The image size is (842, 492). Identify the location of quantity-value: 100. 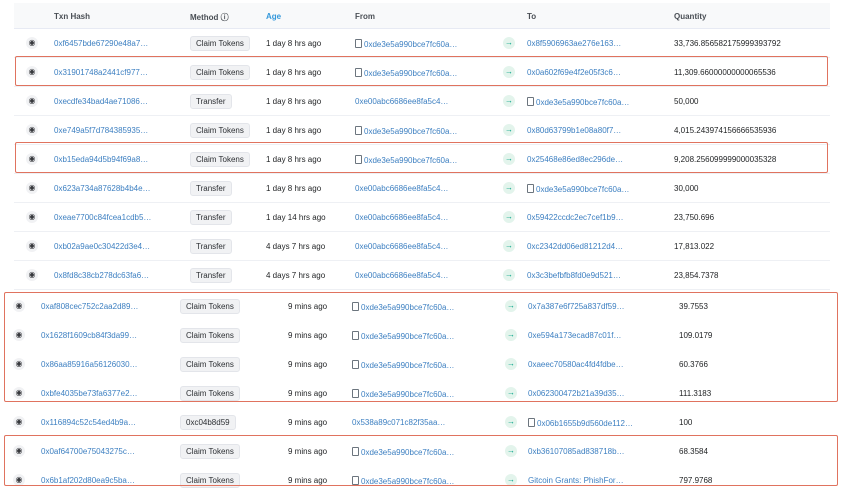
(686, 422).